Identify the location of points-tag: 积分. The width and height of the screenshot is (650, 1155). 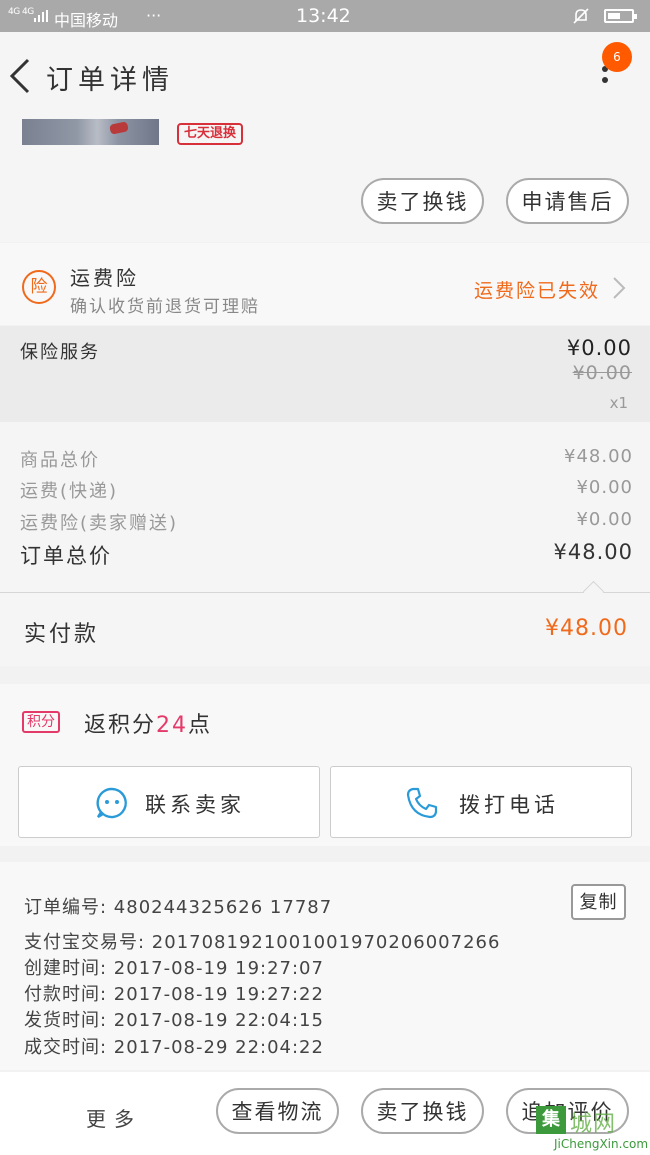
(41, 722).